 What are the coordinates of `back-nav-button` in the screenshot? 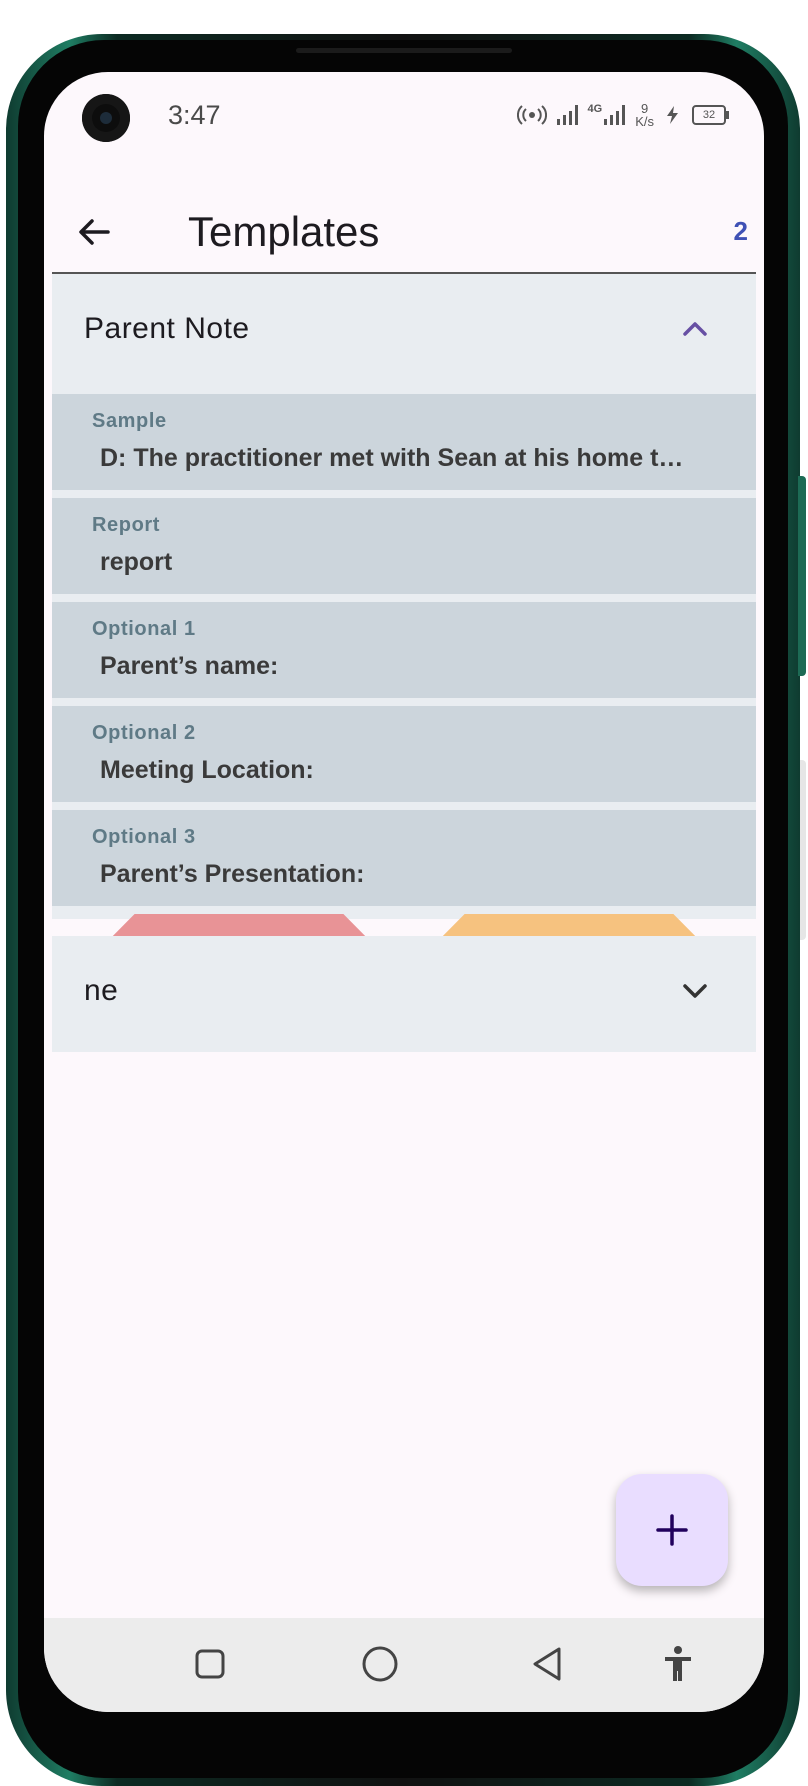 It's located at (548, 1664).